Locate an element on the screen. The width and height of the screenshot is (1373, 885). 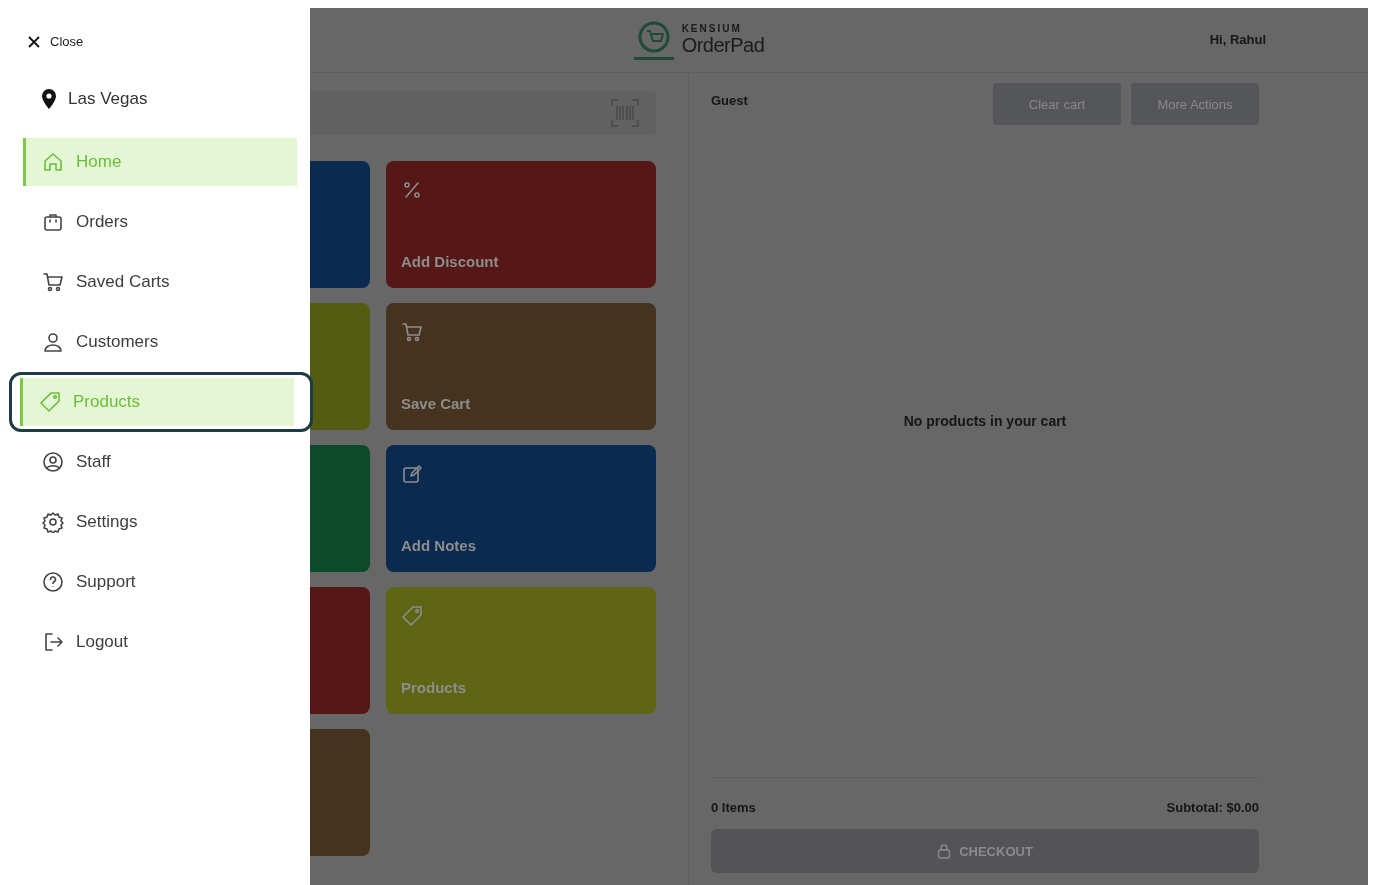
item-count: 0 Items is located at coordinates (733, 807).